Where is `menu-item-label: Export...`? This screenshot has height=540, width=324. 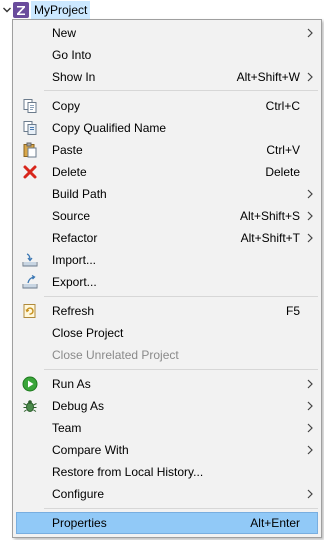
menu-item-label: Export... is located at coordinates (74, 282).